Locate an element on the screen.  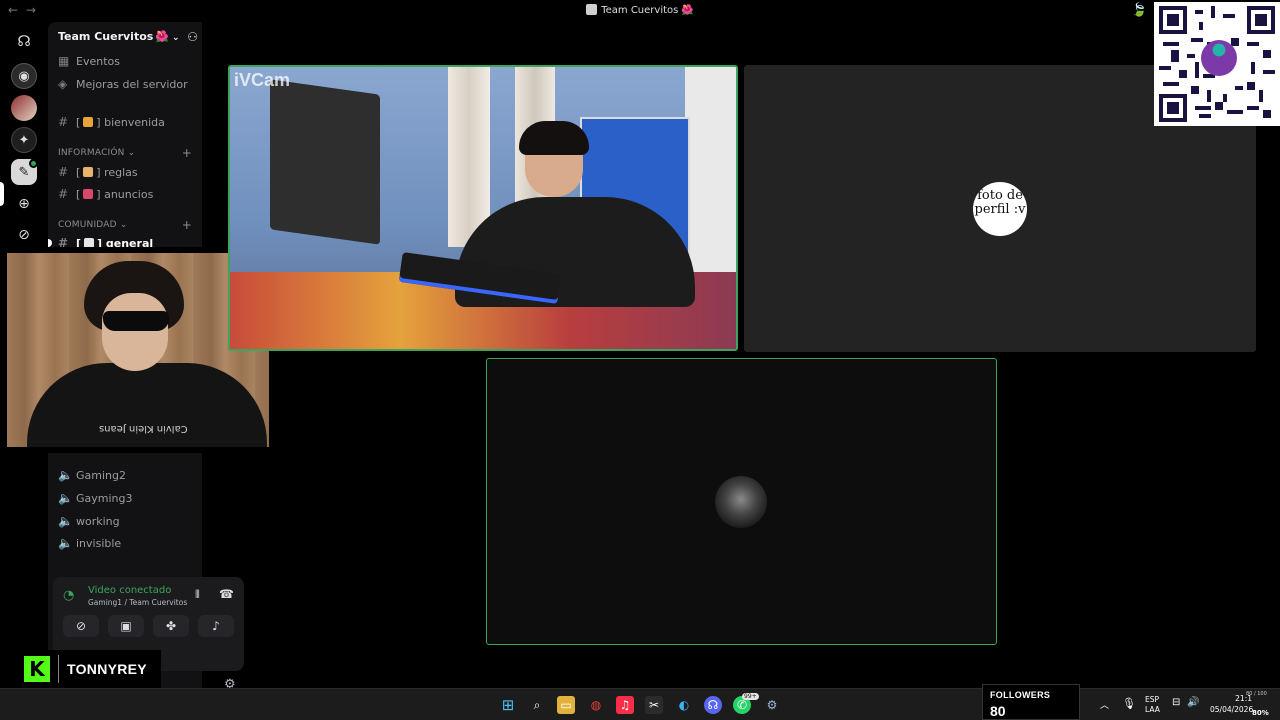
streamer-badge: K TONNYREY is located at coordinates (84, 669).